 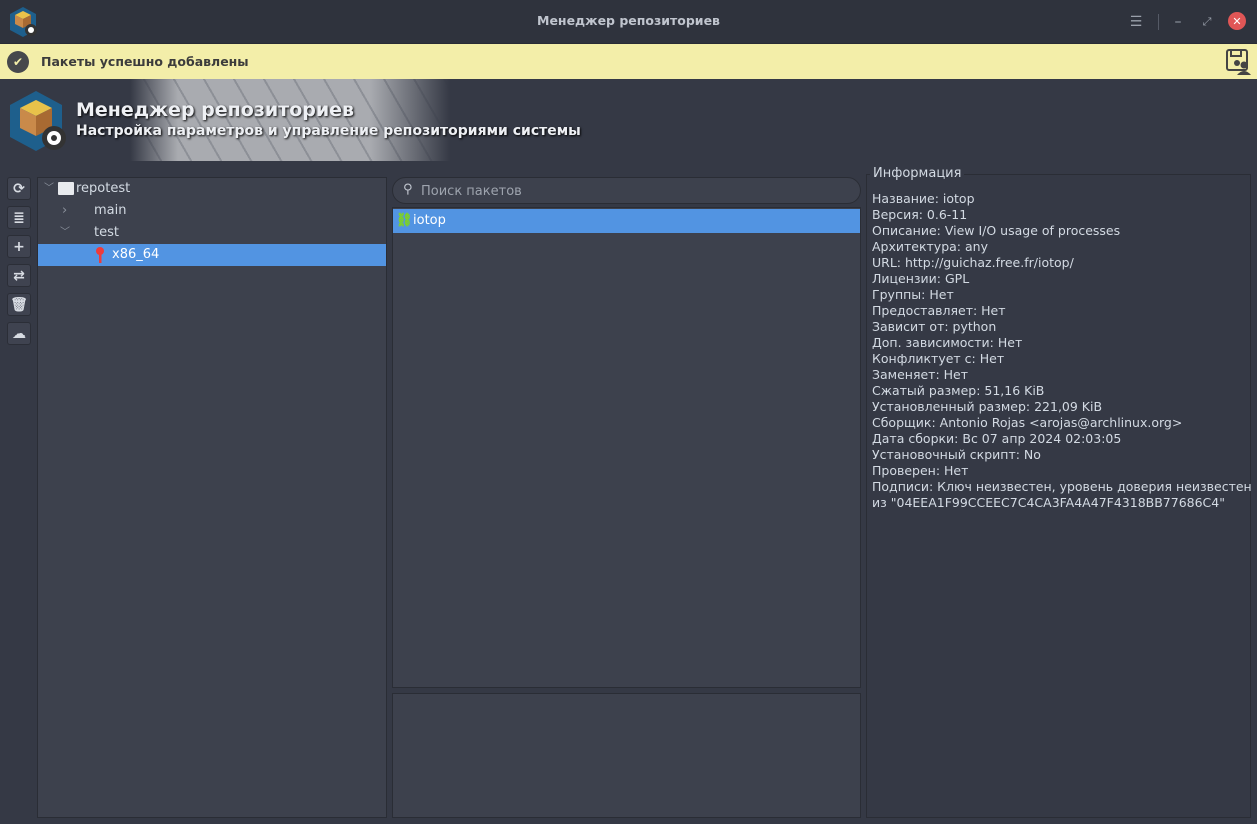 What do you see at coordinates (921, 278) in the screenshot?
I see `info-line: Лицензии: GPL` at bounding box center [921, 278].